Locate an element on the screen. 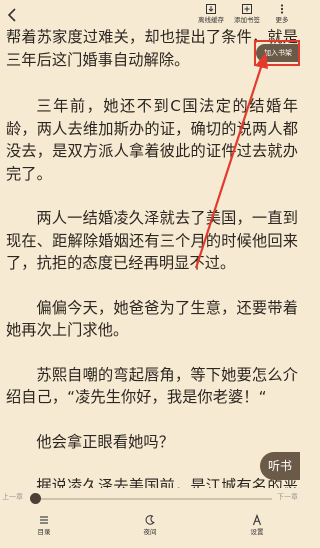  settings-button: 设置 is located at coordinates (257, 526).